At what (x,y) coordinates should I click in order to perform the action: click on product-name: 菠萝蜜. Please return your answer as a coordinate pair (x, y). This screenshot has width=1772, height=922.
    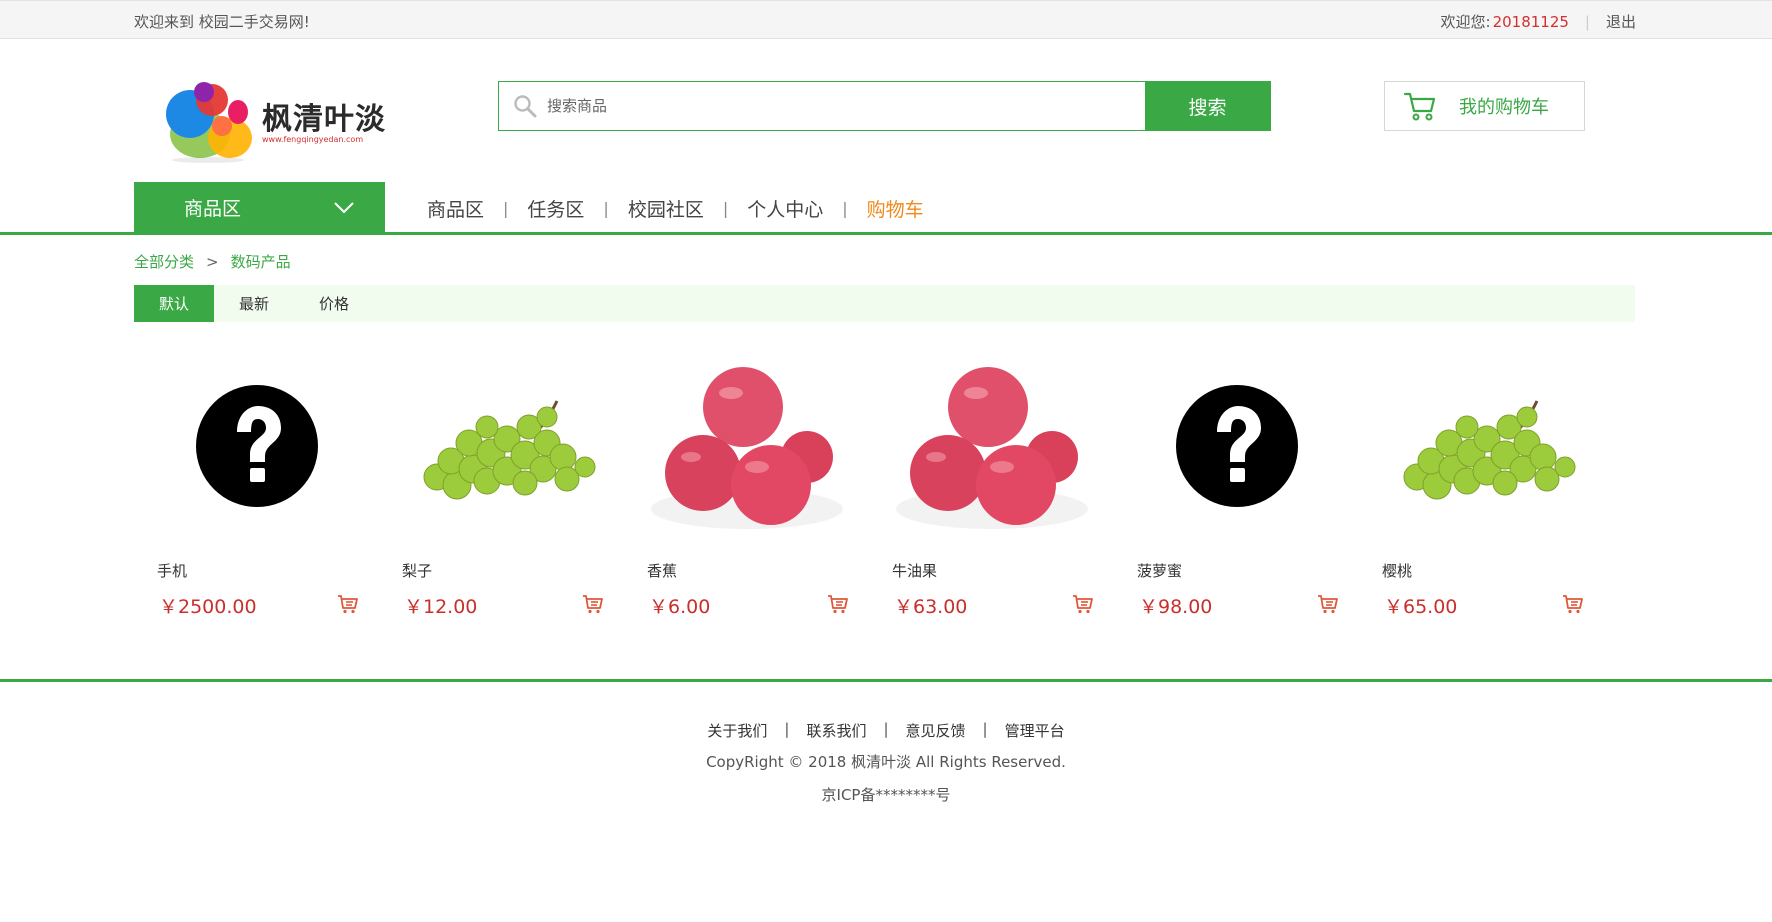
    Looking at the image, I should click on (1159, 570).